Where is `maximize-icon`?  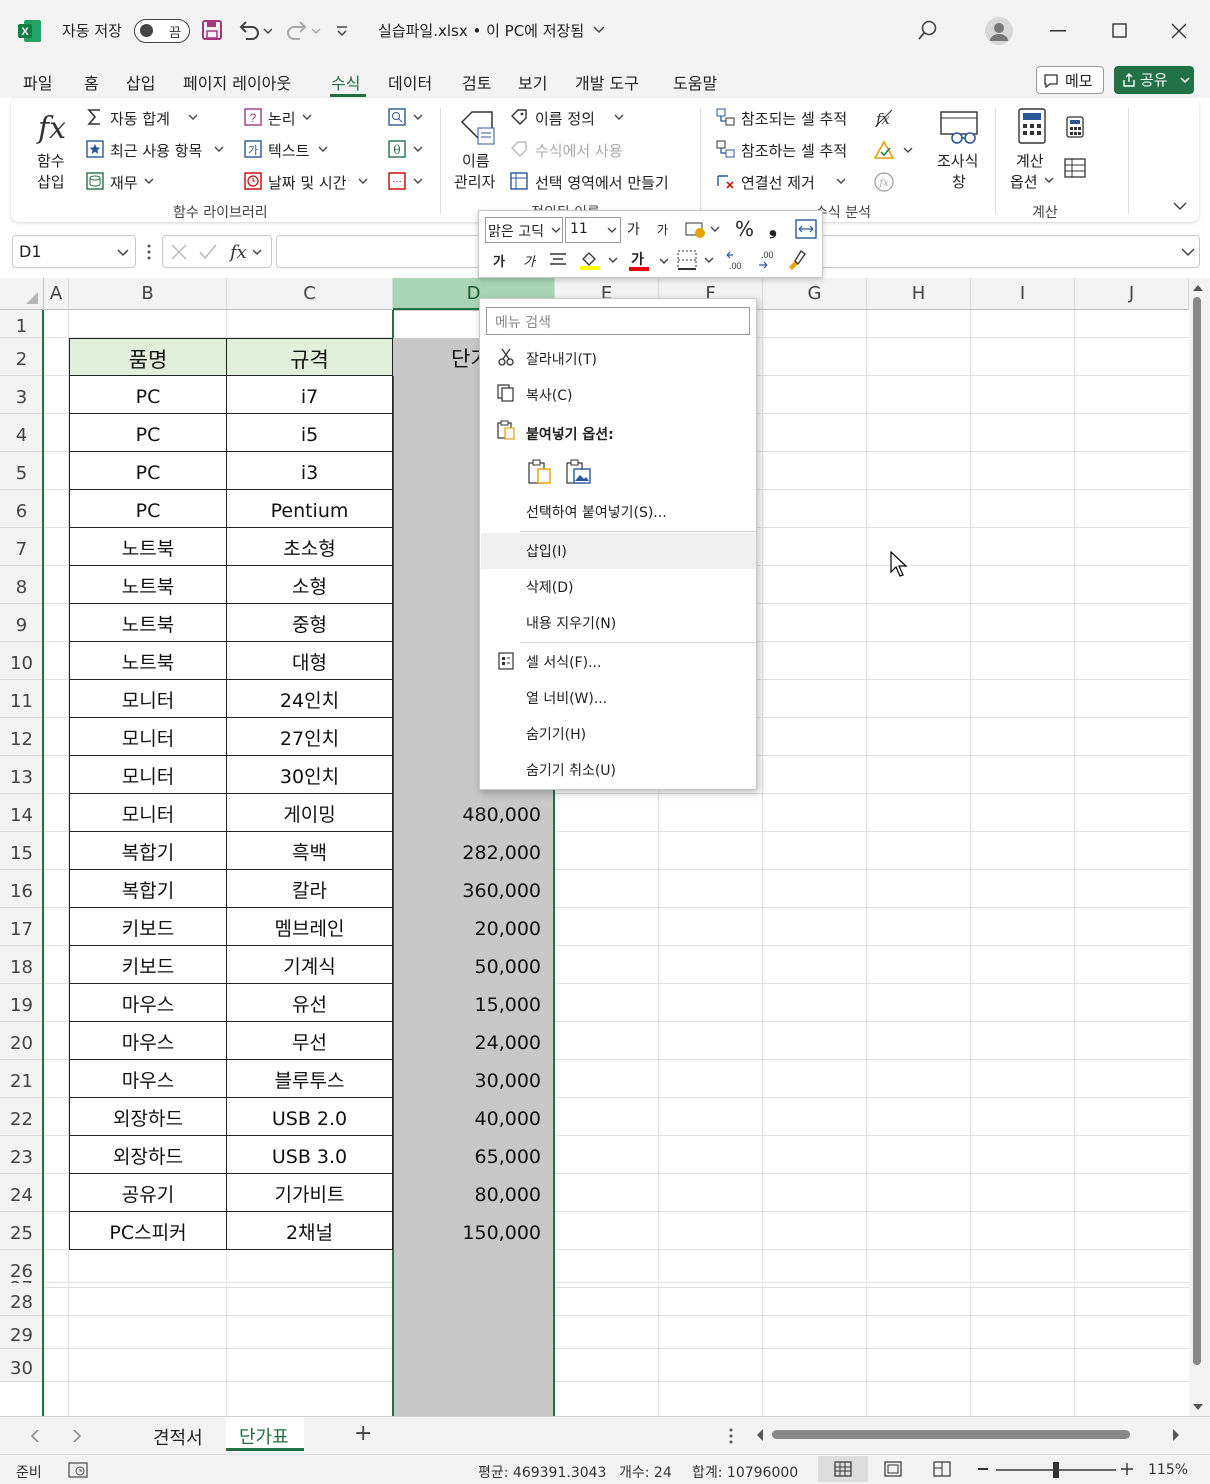 maximize-icon is located at coordinates (1120, 31).